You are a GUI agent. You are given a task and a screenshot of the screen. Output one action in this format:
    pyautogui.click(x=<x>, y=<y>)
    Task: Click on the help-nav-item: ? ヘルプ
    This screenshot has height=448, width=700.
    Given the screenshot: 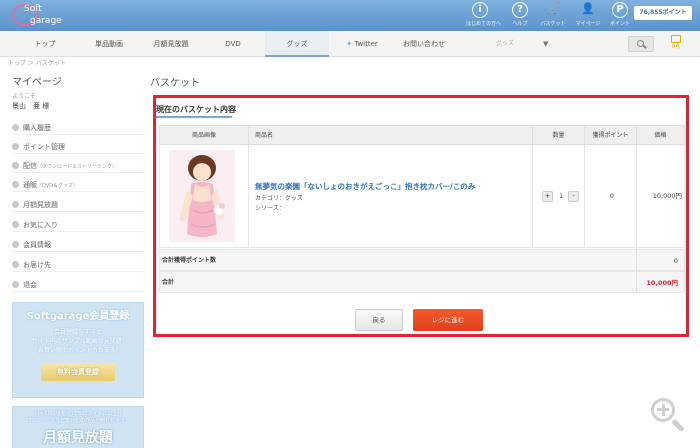 What is the action you would take?
    pyautogui.click(x=520, y=14)
    